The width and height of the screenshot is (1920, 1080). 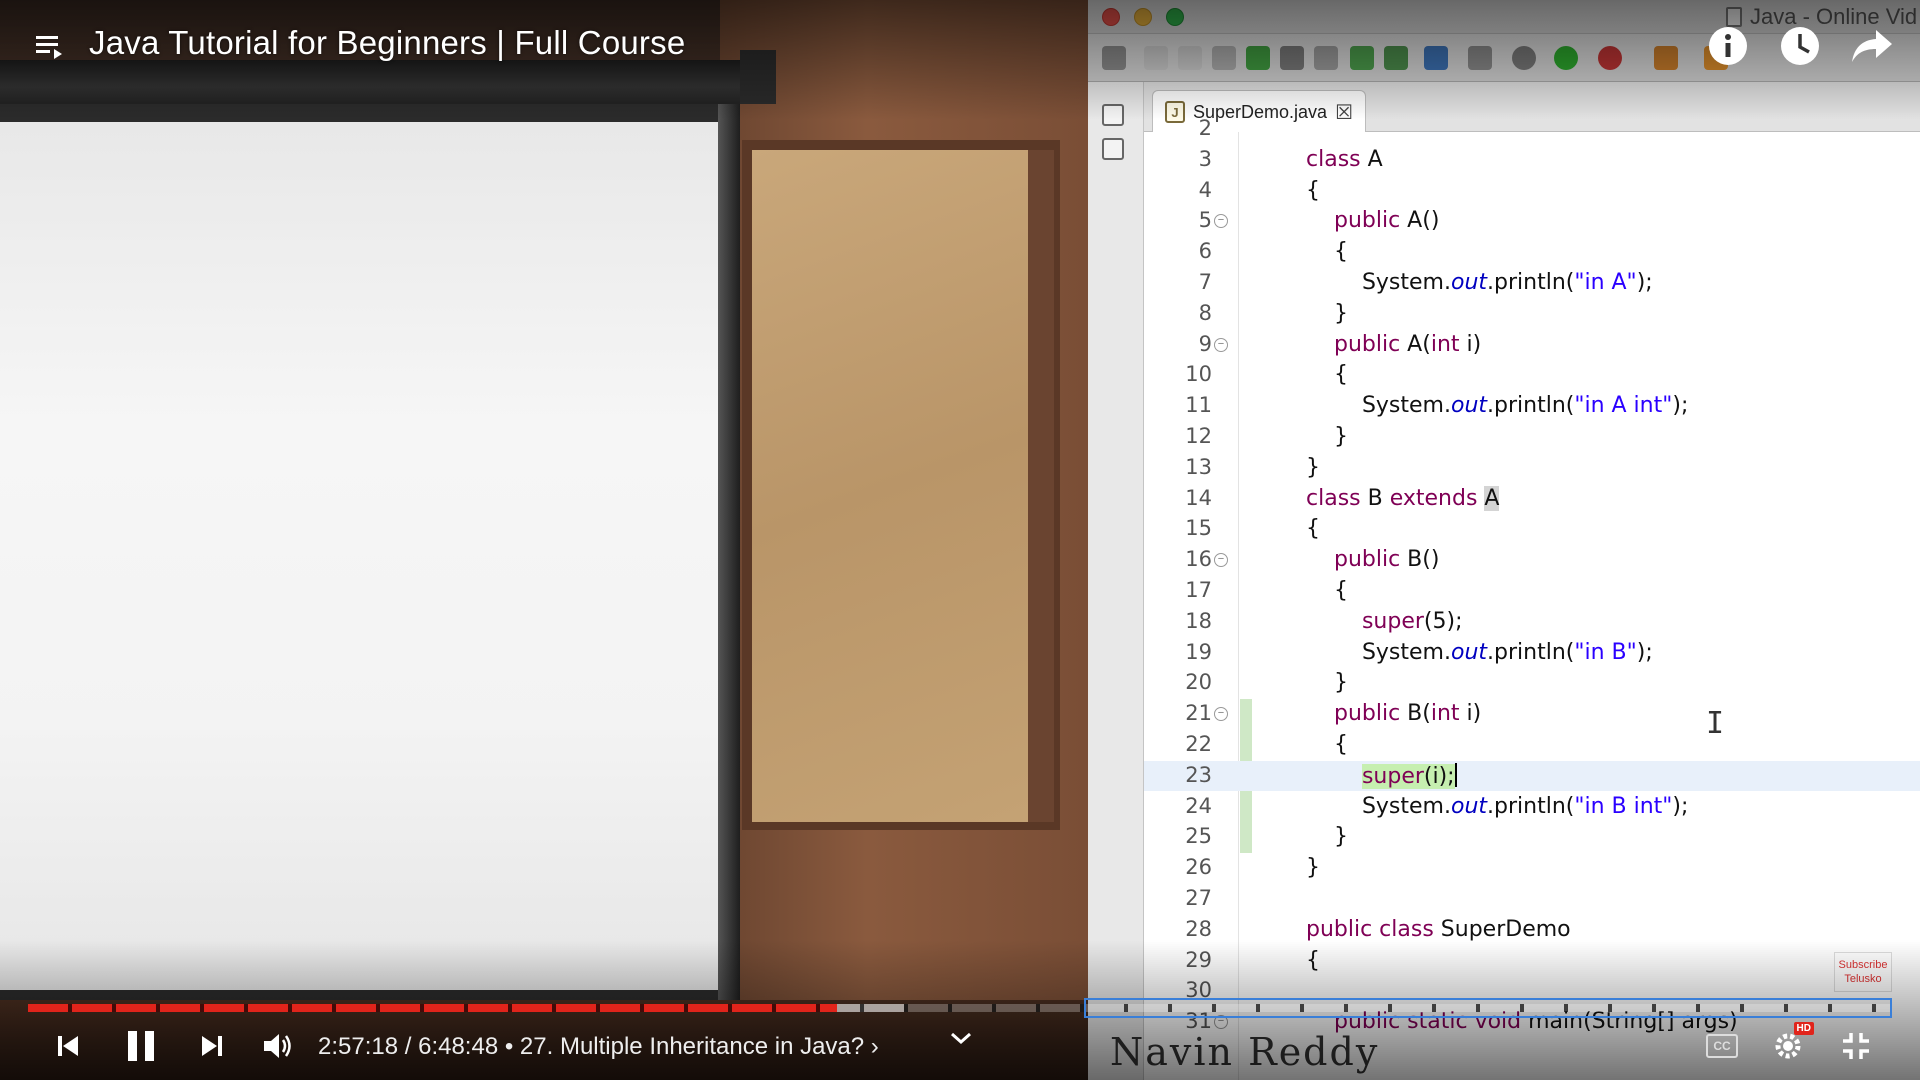 I want to click on pause-icon, so click(x=141, y=1046).